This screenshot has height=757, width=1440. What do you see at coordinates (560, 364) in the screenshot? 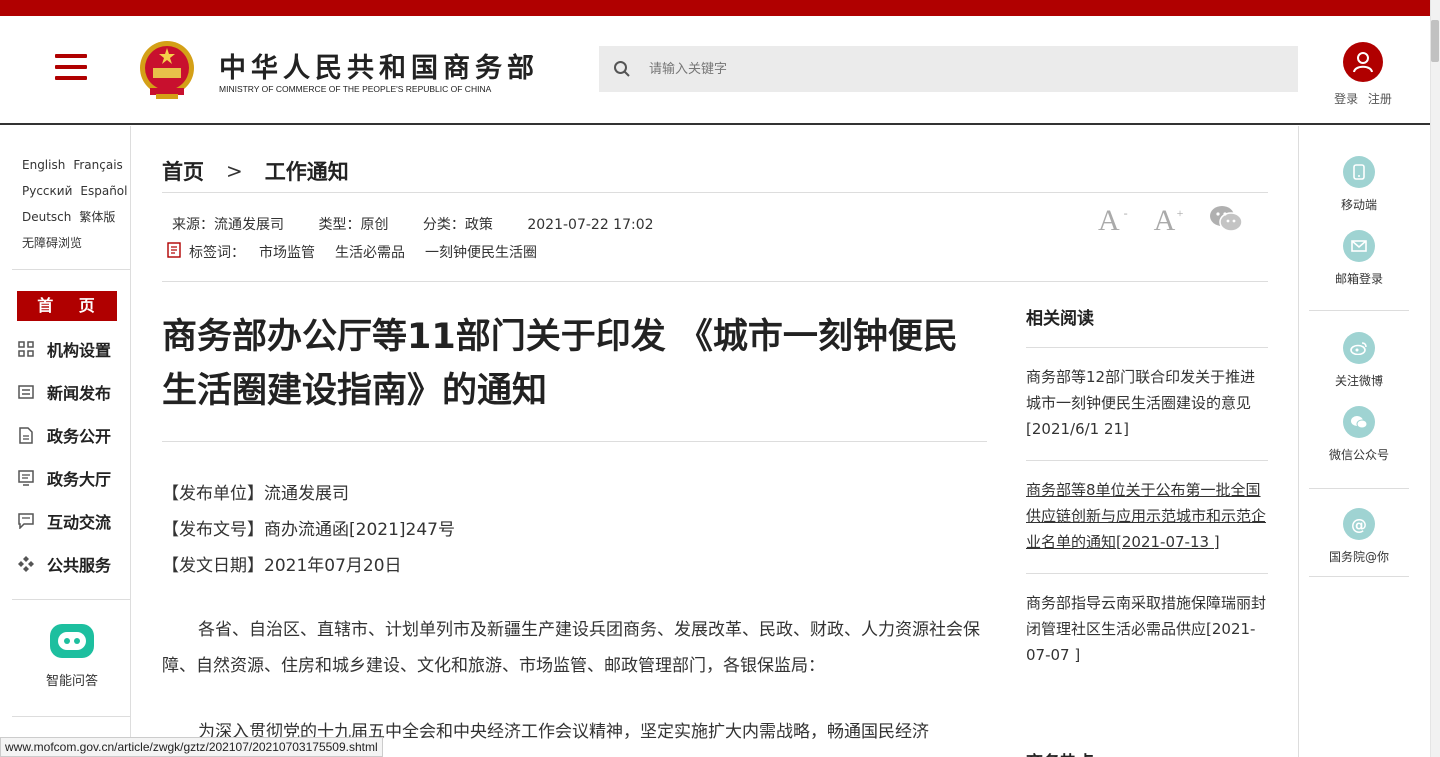
I see `article-title: 商务部办公厅等11部门关于印发 《城市一刻钟便民生活圈建设指南》的通知` at bounding box center [560, 364].